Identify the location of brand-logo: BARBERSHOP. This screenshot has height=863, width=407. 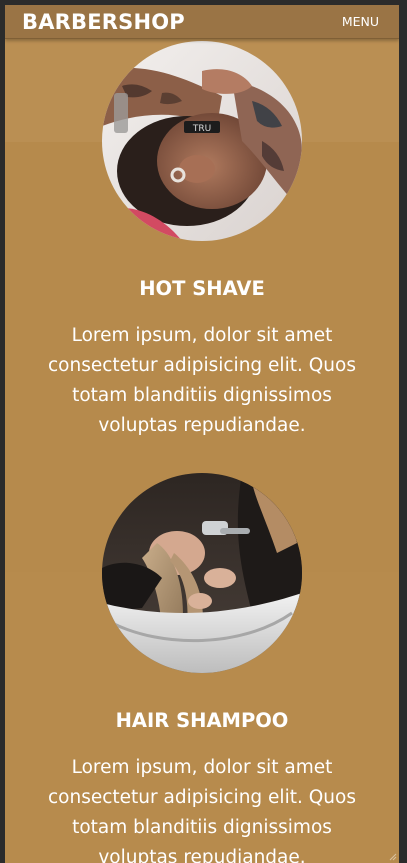
(103, 22).